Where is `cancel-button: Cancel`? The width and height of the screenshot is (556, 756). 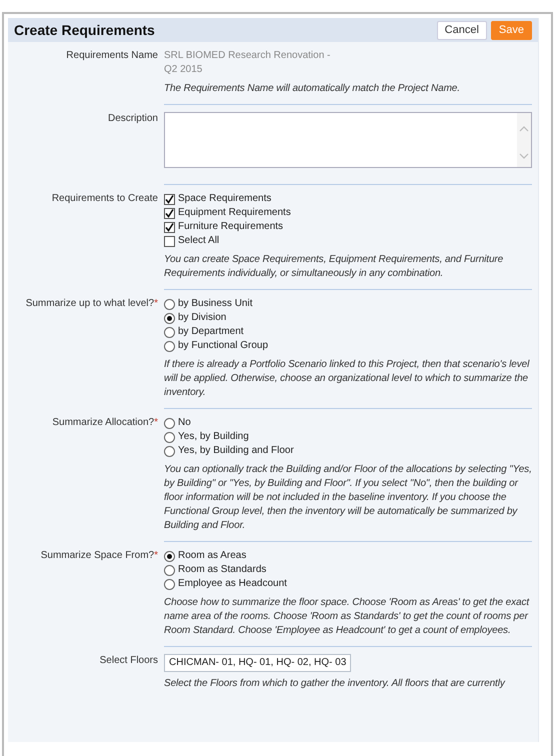
cancel-button: Cancel is located at coordinates (461, 30).